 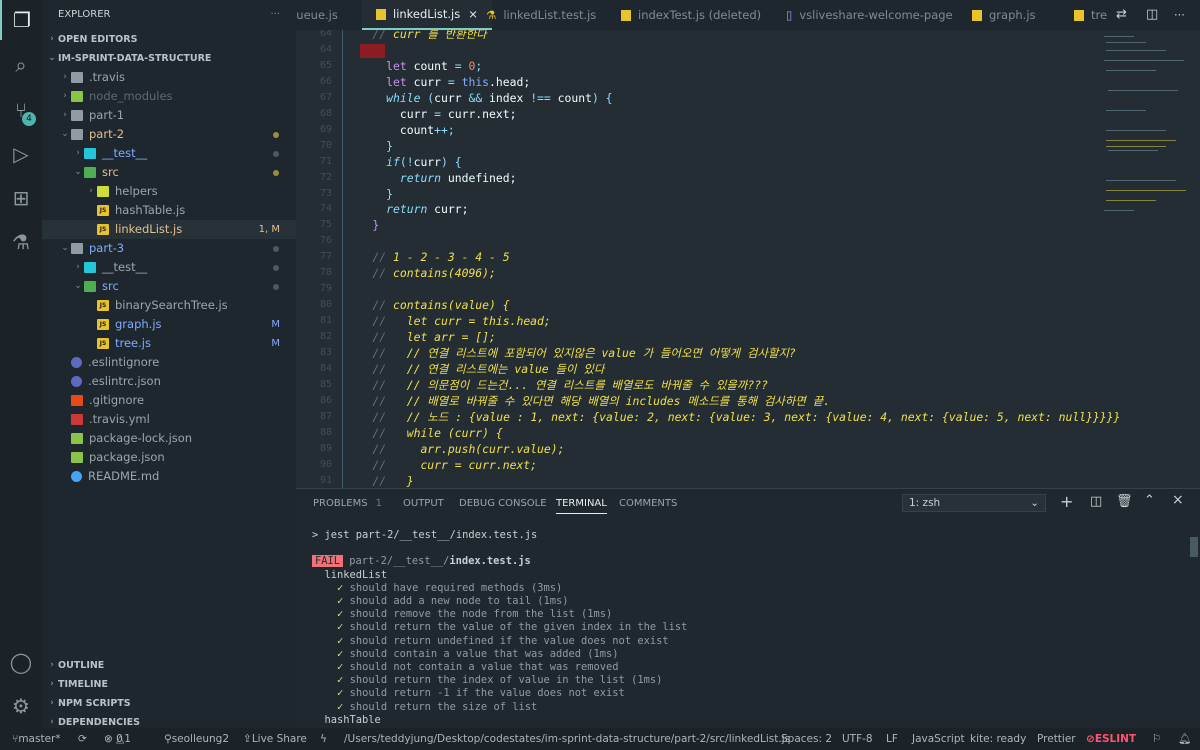 I want to click on tree-item: › node_modules, so click(x=169, y=96).